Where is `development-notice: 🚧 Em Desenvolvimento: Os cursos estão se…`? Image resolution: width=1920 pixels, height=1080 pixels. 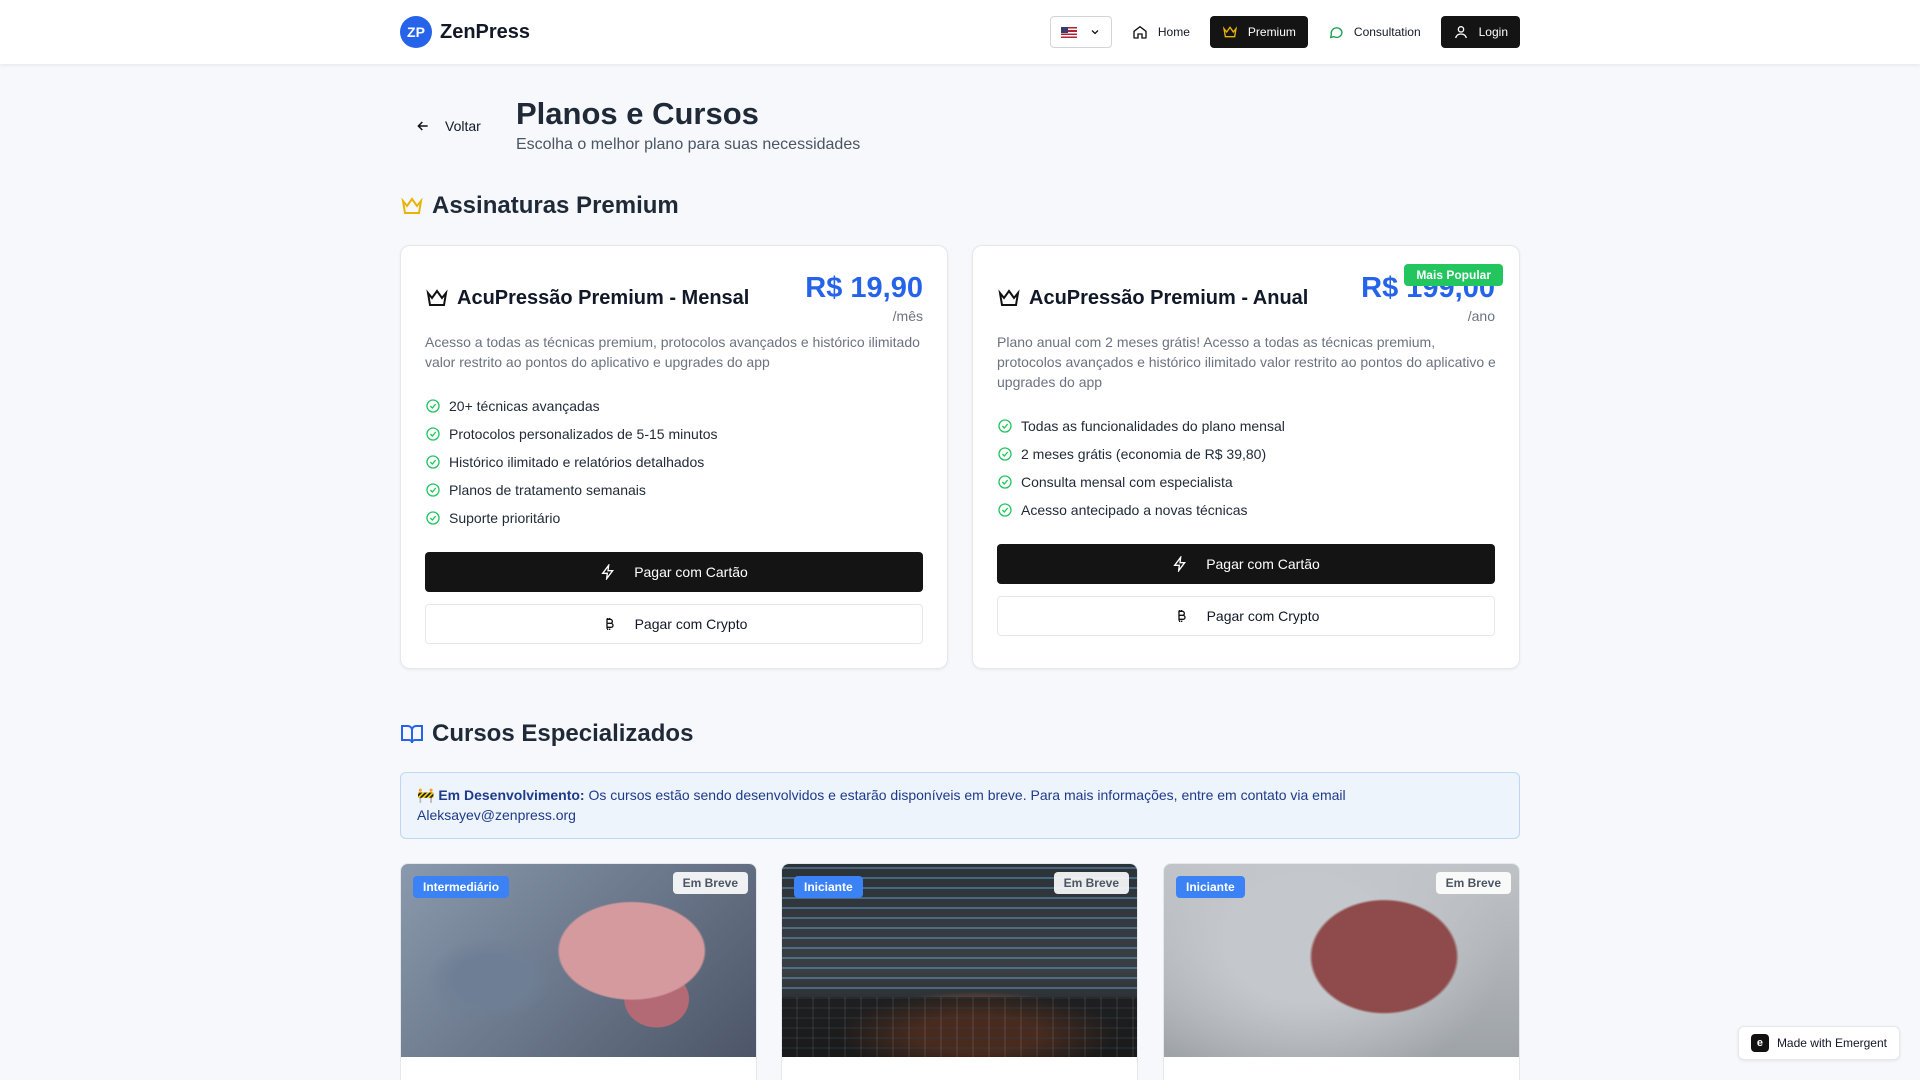
development-notice: 🚧 Em Desenvolvimento: Os cursos estão se… is located at coordinates (960, 805).